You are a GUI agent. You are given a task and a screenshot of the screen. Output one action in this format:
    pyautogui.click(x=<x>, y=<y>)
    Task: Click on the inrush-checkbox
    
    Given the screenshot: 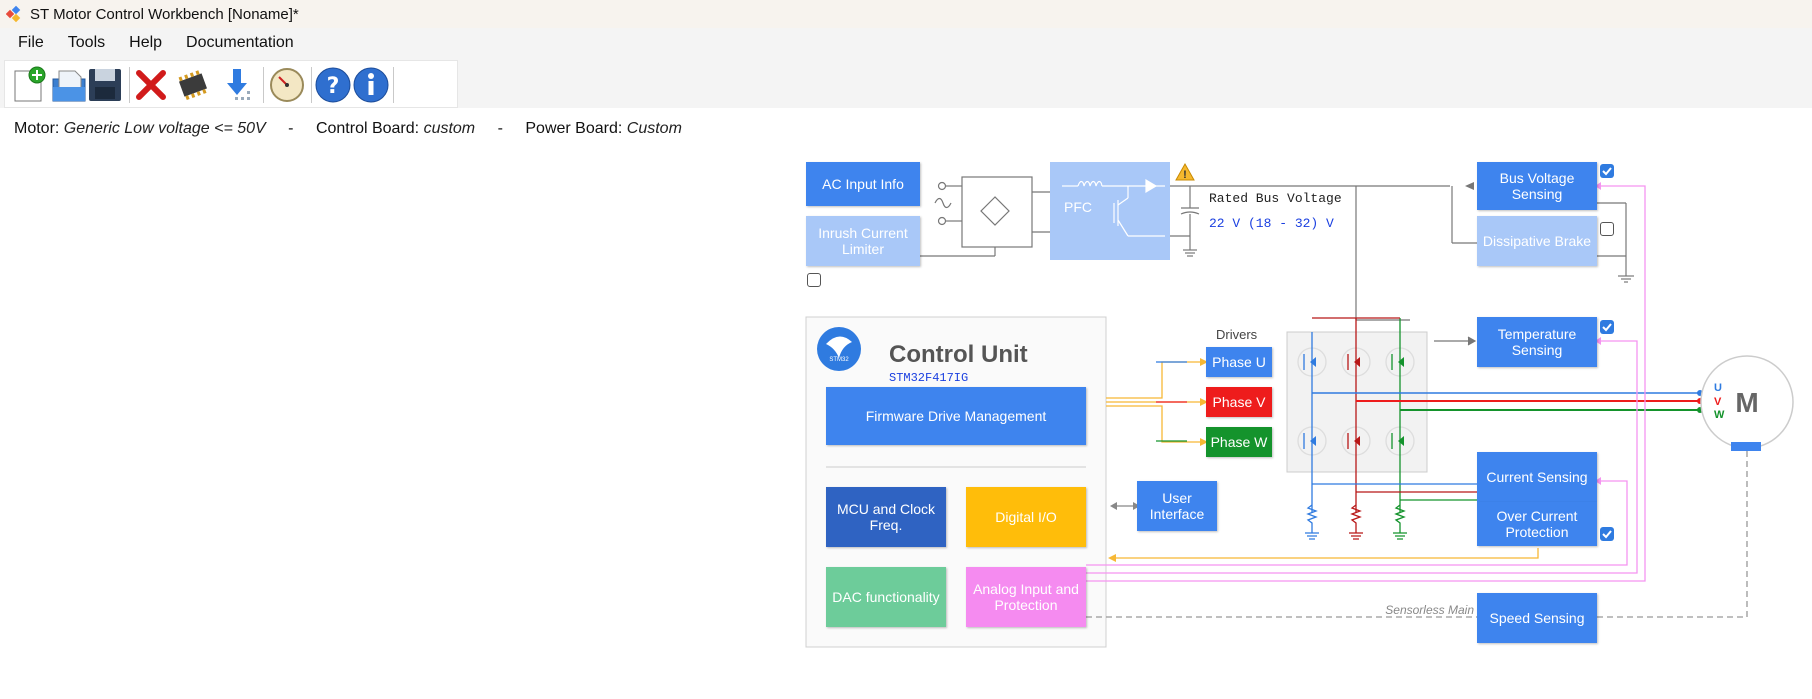 What is the action you would take?
    pyautogui.click(x=814, y=280)
    